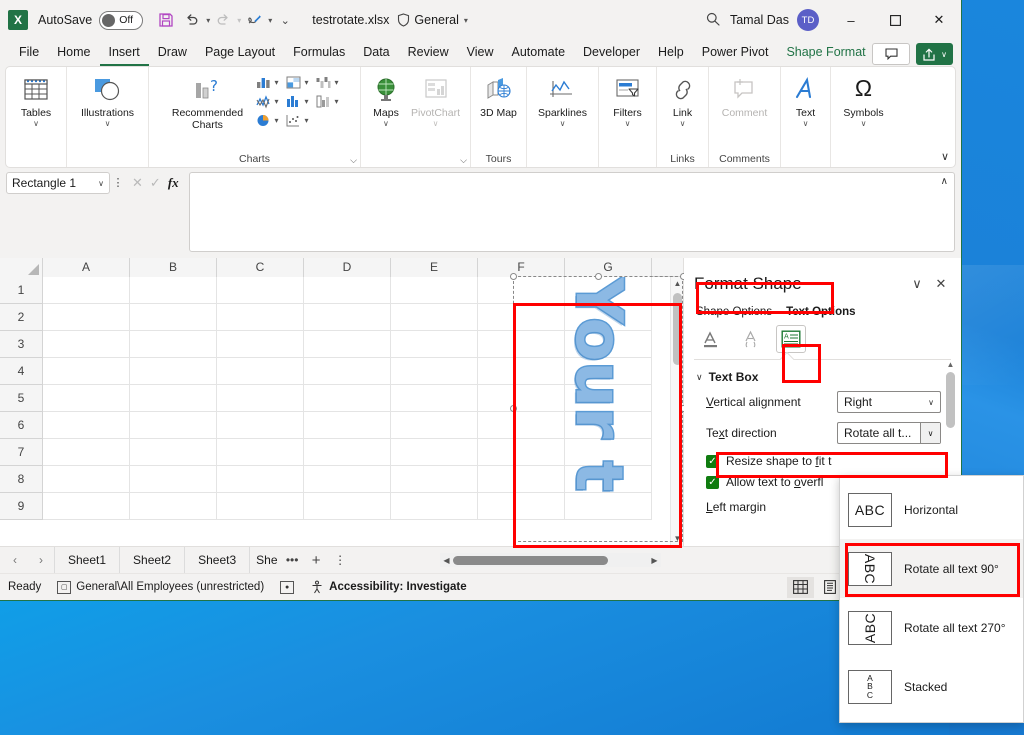 This screenshot has width=1024, height=735. Describe the element at coordinates (240, 54) in the screenshot. I see `tab-page-layout: Page Layout` at that location.